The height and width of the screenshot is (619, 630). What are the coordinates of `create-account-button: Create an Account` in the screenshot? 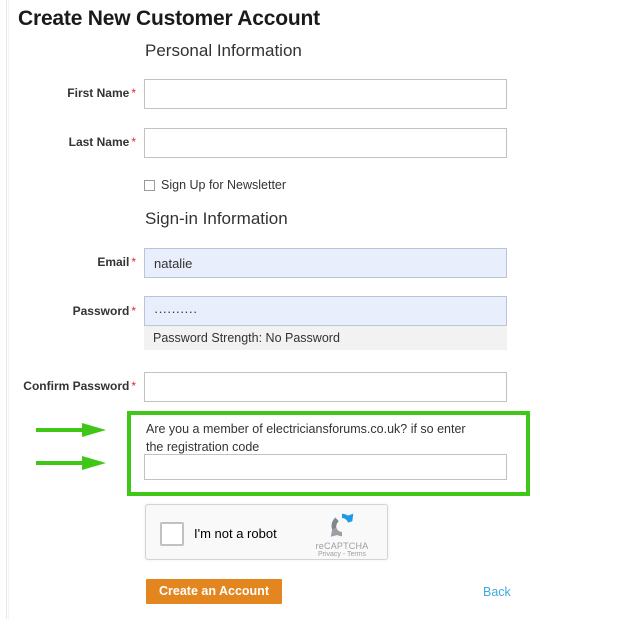 It's located at (214, 591).